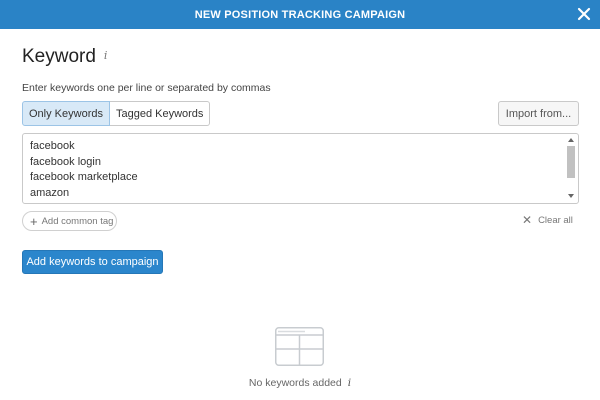  I want to click on close-icon, so click(584, 14).